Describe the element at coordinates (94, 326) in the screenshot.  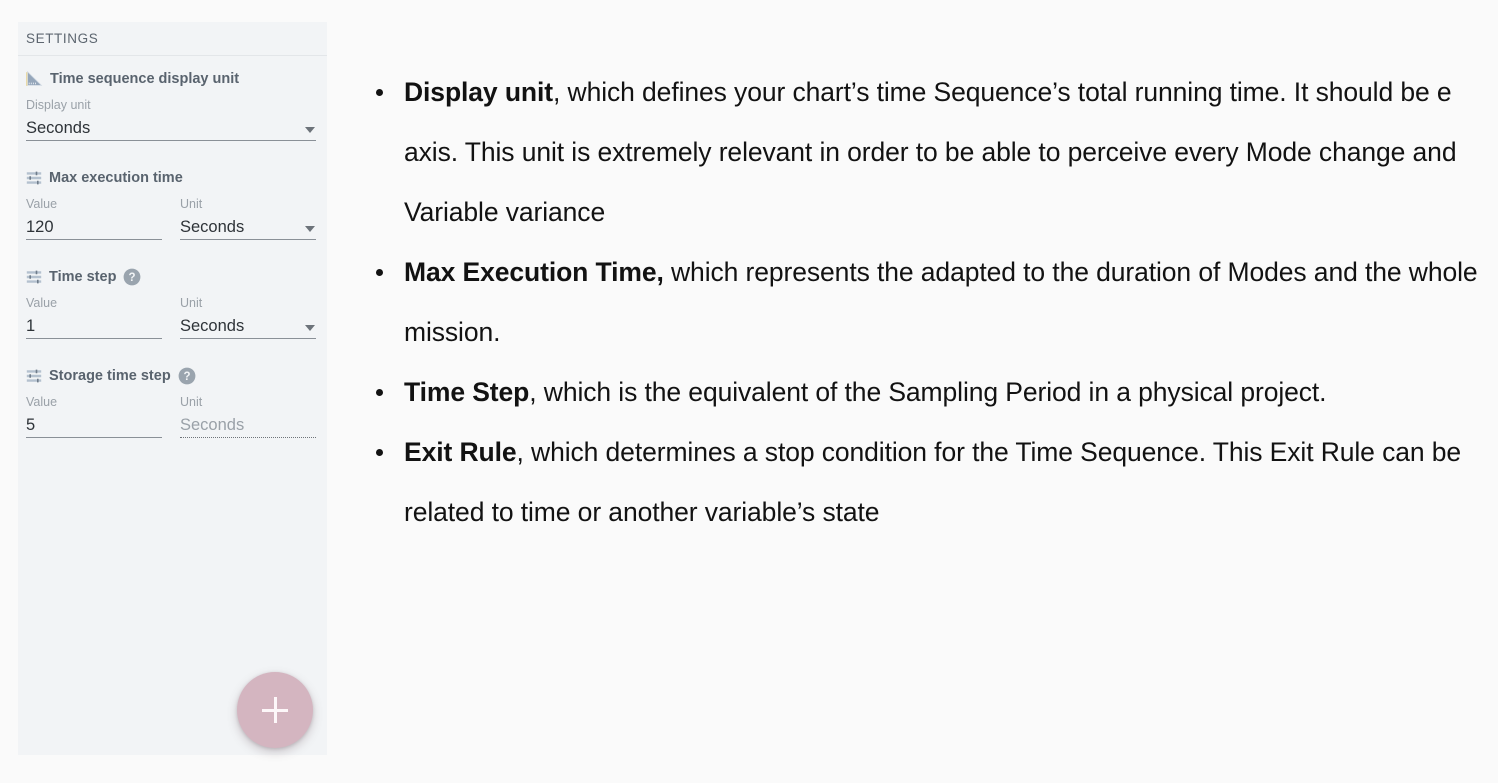
I see `time-step-value-input: 1` at that location.